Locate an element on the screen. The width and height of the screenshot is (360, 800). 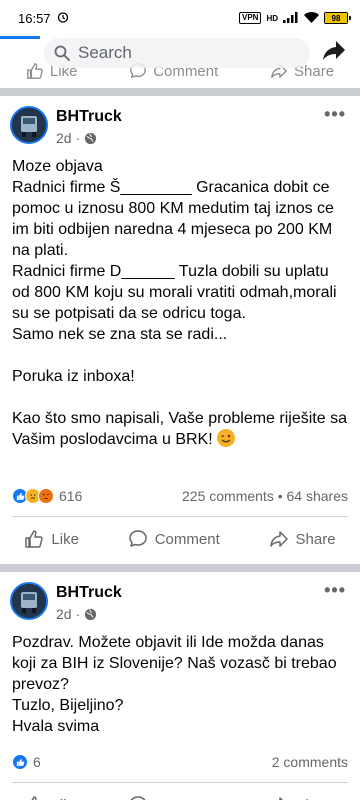
wifi-icon is located at coordinates (311, 18).